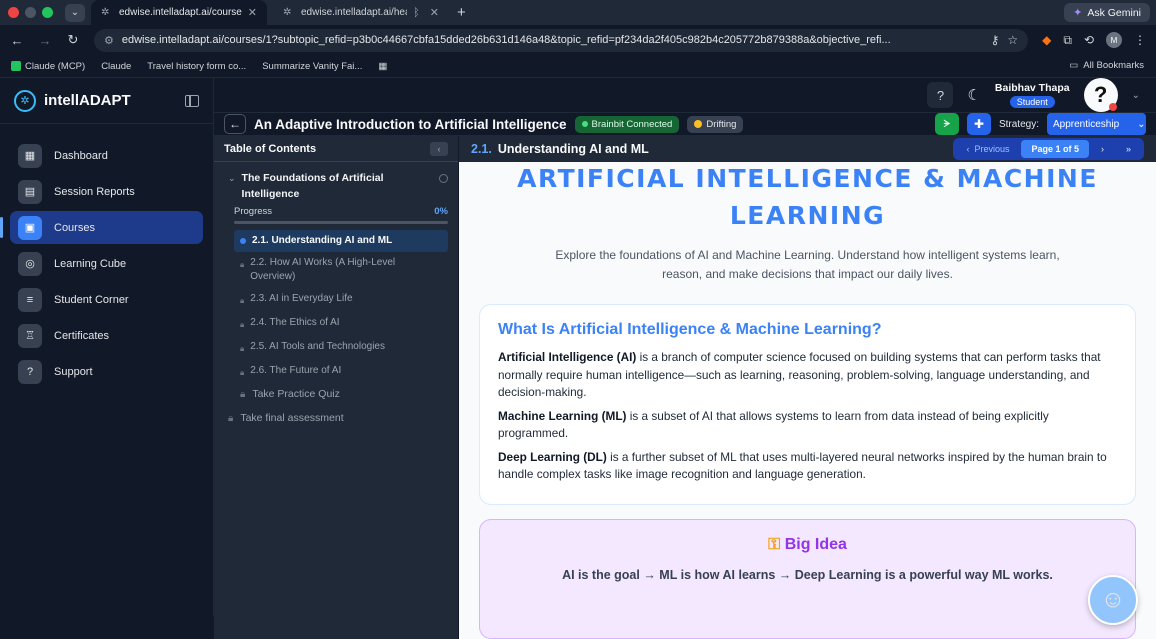 This screenshot has height=639, width=1156. I want to click on lesson-item: 🔒︎ 2.4. The Ethics of AI, so click(341, 324).